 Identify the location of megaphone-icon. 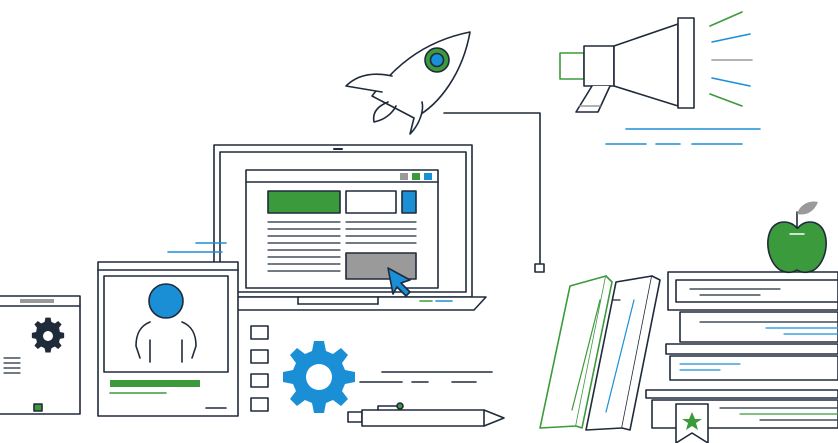
(660, 78).